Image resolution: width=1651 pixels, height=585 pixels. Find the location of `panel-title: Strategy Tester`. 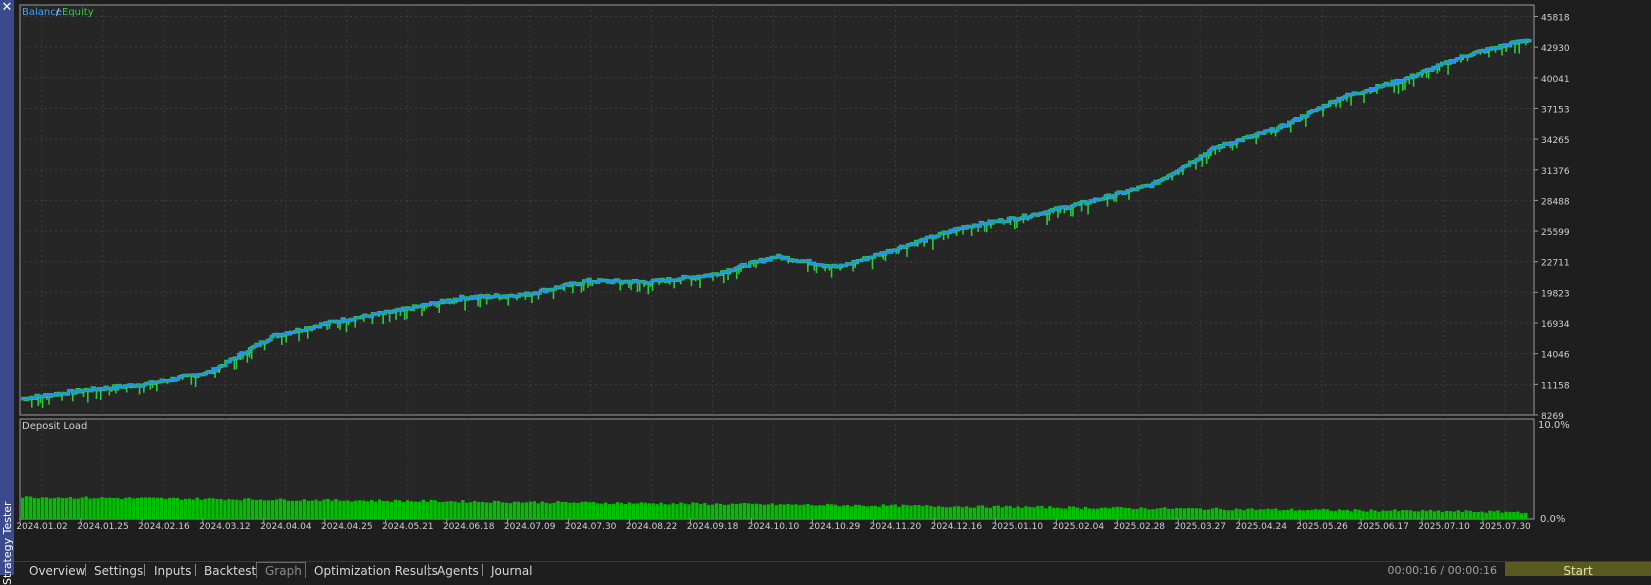

panel-title: Strategy Tester is located at coordinates (7, 543).